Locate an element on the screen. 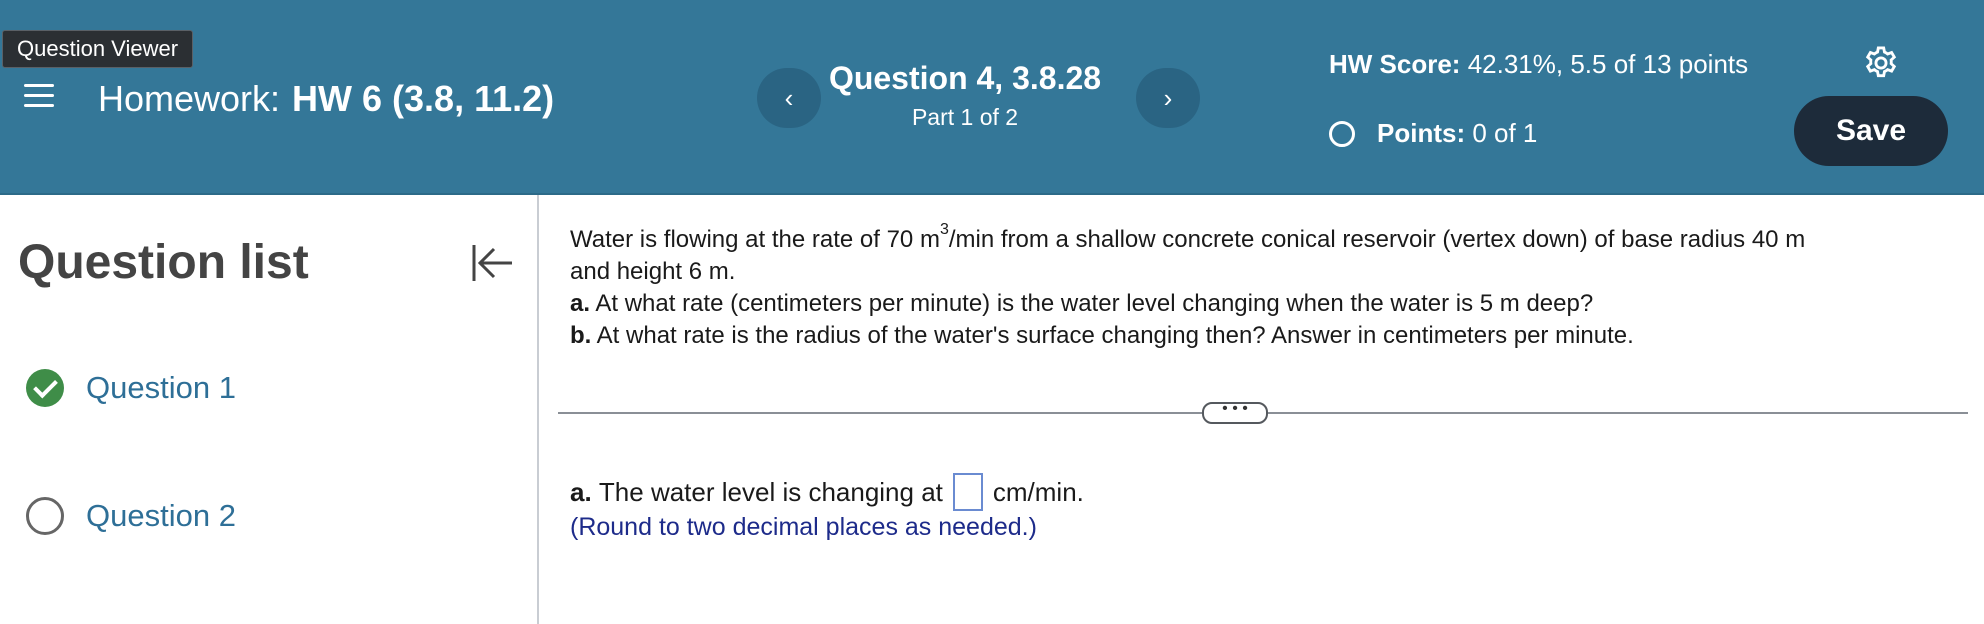 The height and width of the screenshot is (624, 1984). homework-label: Homework: is located at coordinates (189, 98).